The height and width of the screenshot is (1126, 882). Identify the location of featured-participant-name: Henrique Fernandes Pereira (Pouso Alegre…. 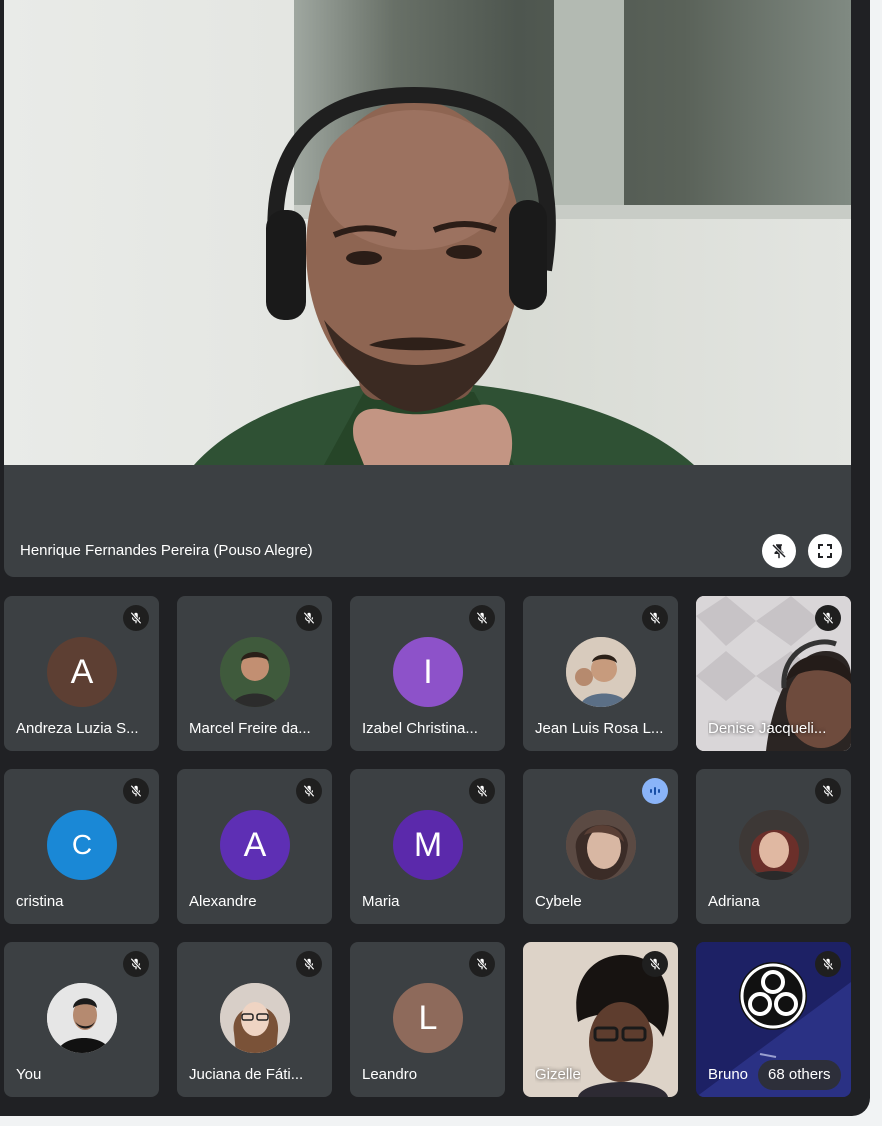
(166, 550).